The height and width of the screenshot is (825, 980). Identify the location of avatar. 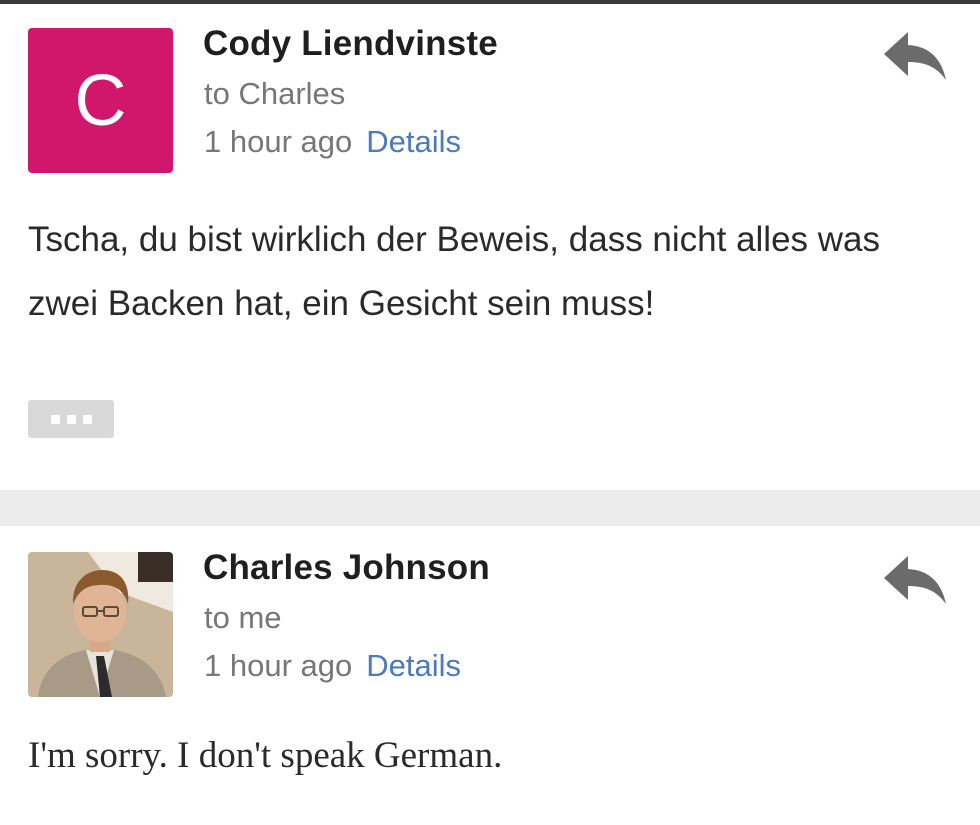
(100, 624).